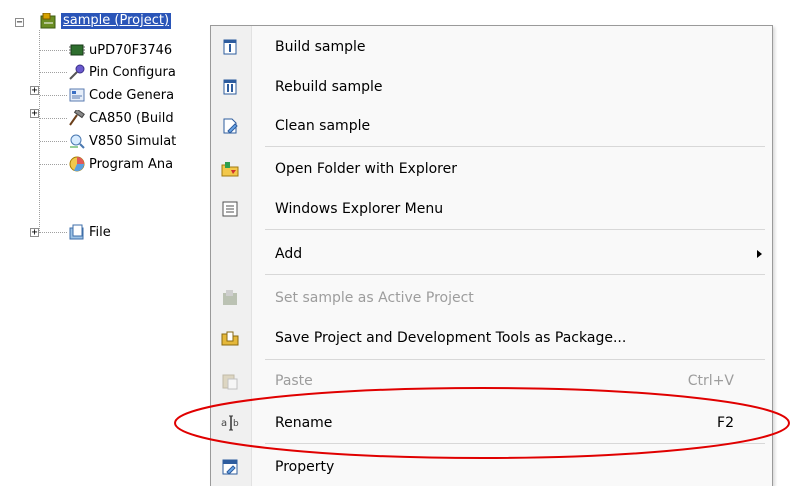 The height and width of the screenshot is (486, 795). Describe the element at coordinates (77, 95) in the screenshot. I see `code-generator-icon` at that location.